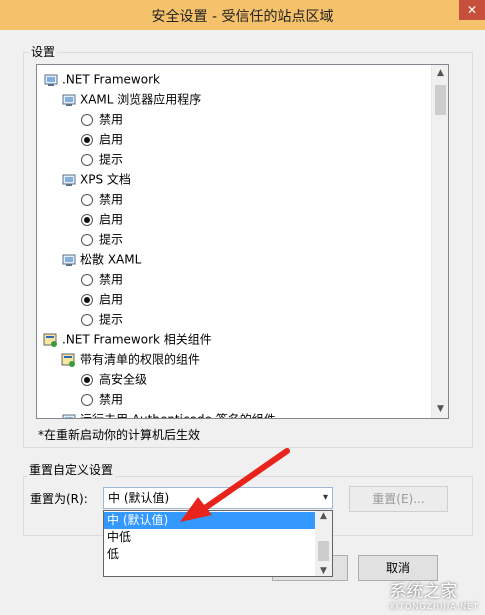 The image size is (485, 615). I want to click on watermark-text: 系统之家, so click(423, 592).